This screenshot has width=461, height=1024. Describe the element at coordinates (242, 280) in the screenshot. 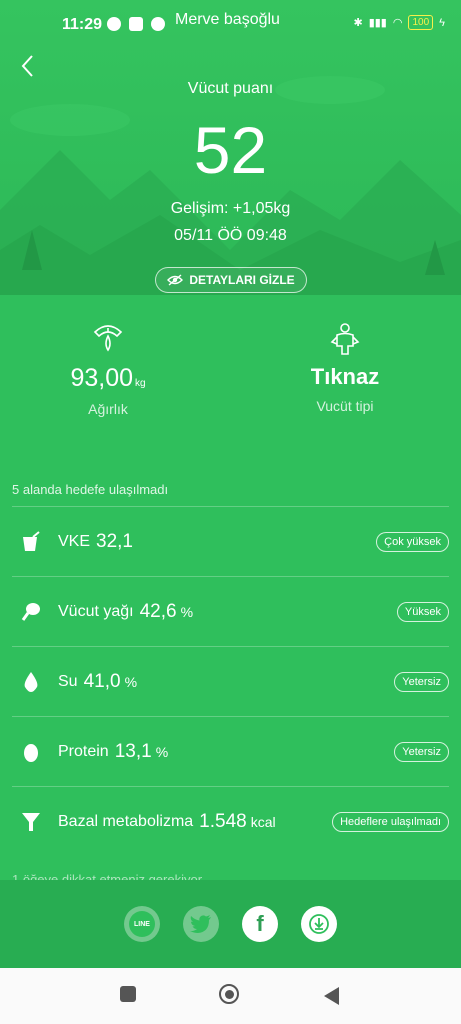

I see `hide-details-label: DETAYLARI GİZLE` at that location.